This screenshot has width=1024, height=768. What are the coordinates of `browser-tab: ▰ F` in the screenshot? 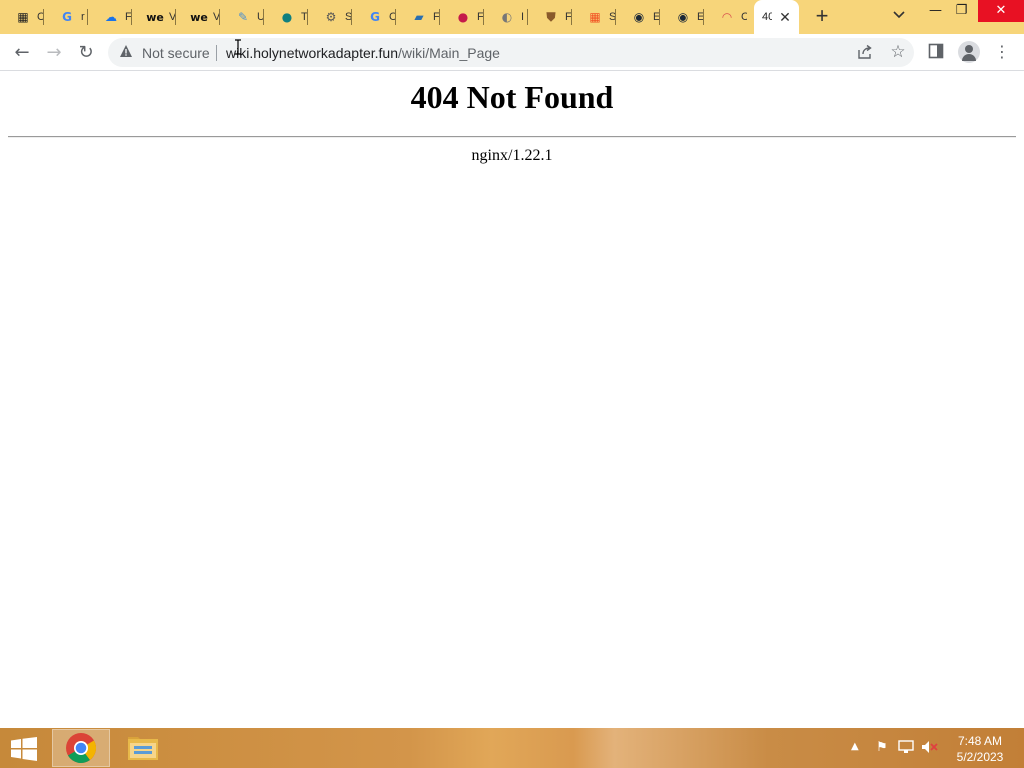 It's located at (418, 17).